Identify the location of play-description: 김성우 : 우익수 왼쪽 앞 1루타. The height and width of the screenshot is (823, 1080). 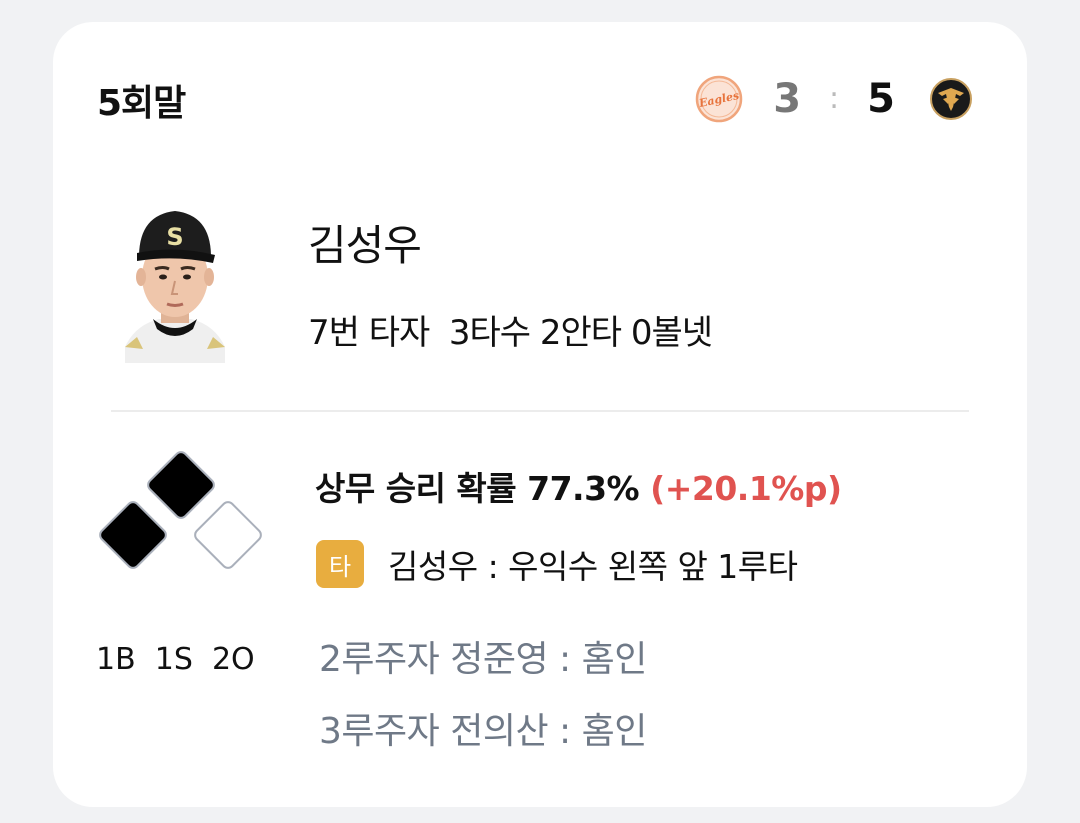
(593, 566).